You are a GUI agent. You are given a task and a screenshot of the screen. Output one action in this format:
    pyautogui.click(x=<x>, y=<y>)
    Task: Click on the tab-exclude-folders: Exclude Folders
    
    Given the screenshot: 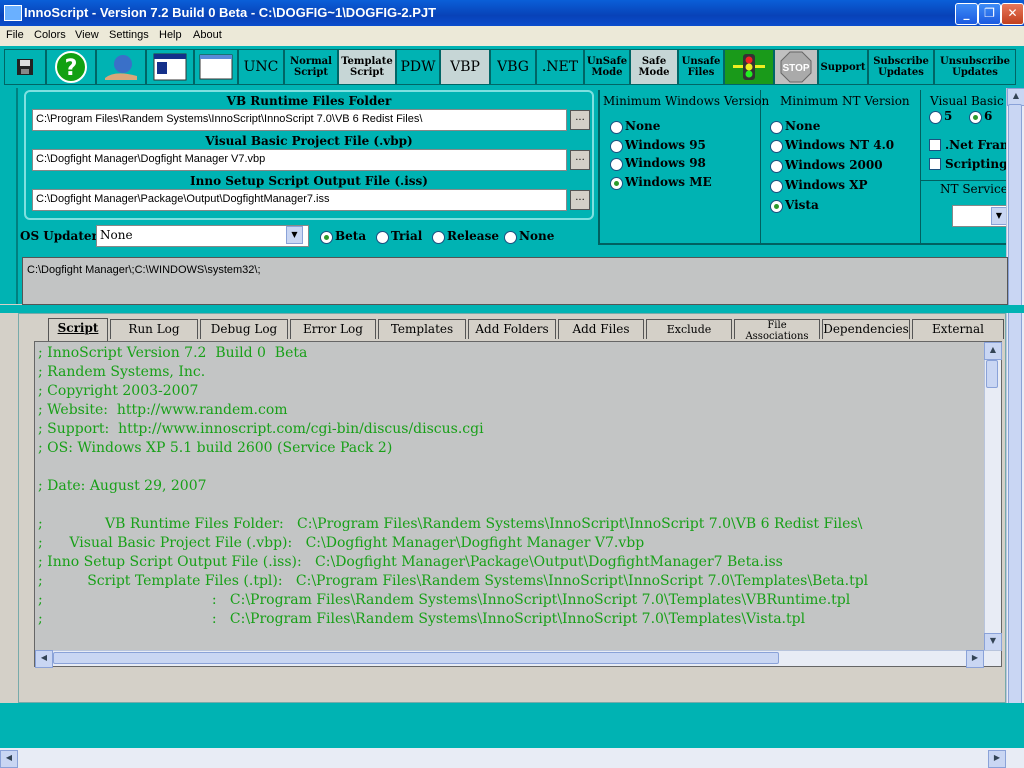 What is the action you would take?
    pyautogui.click(x=689, y=337)
    